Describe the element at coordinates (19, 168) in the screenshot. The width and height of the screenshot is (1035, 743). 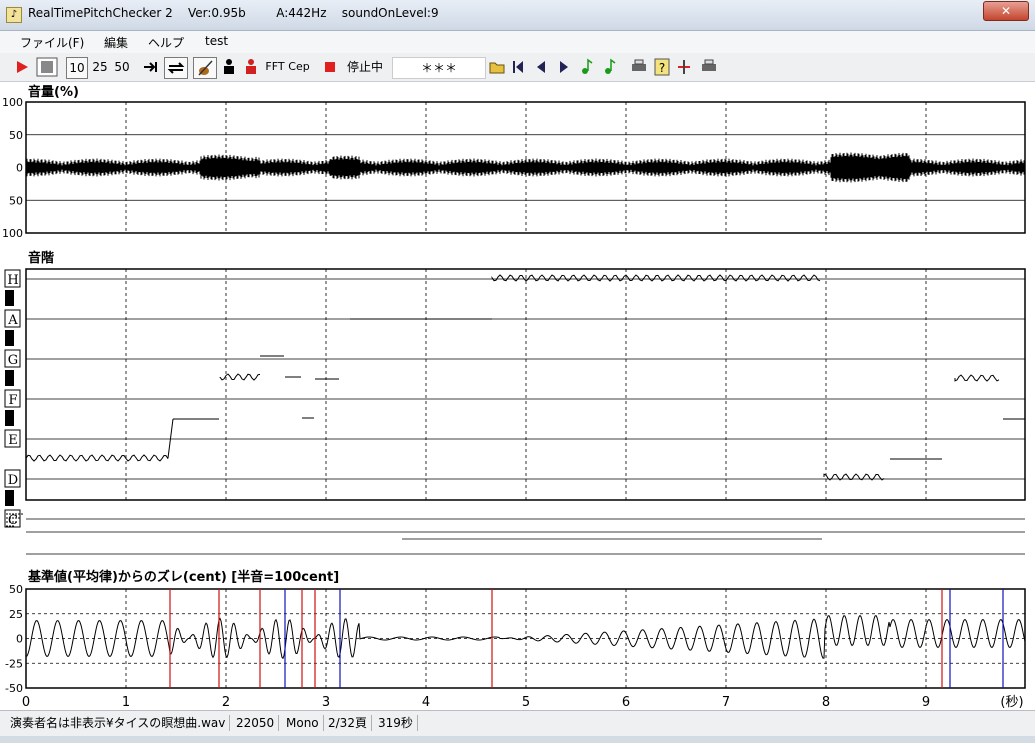
I see `volume-tick-label: 0` at that location.